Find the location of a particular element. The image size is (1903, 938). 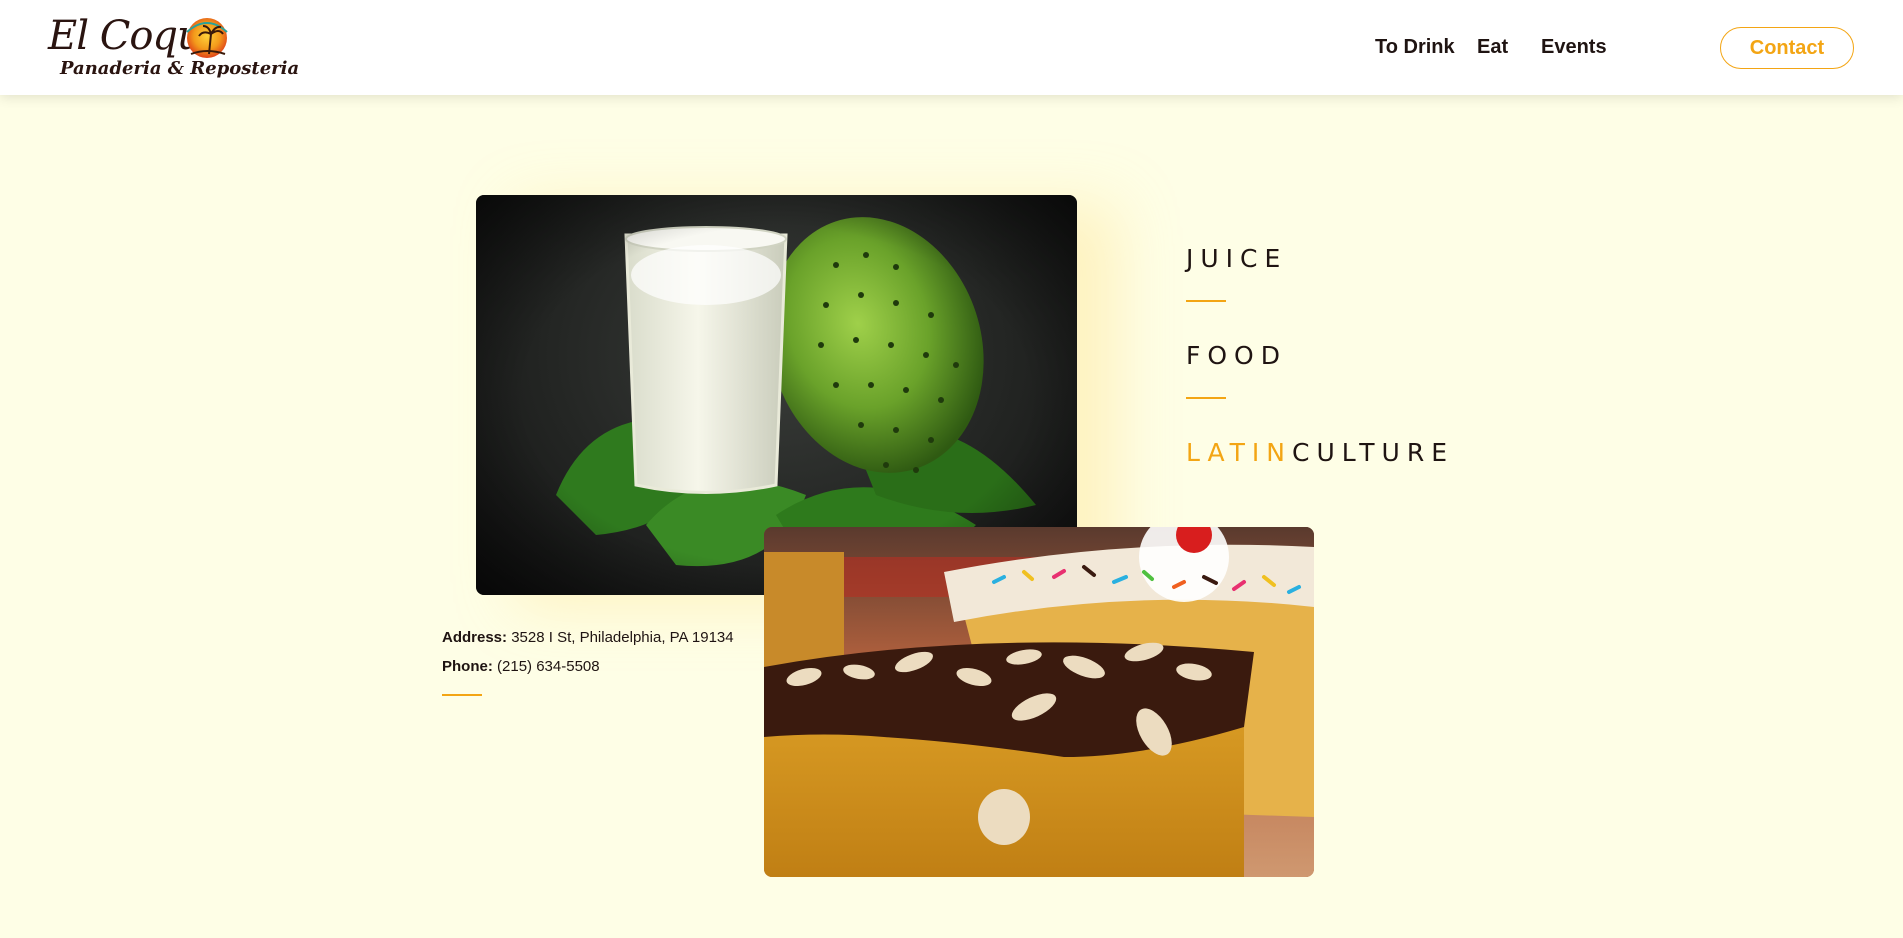

phone-line: Phone: (215) 634-5508 is located at coordinates (521, 667).